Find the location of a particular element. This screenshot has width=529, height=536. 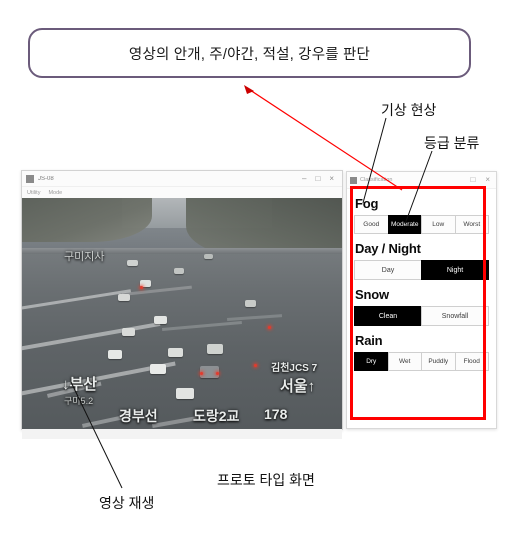

overlay-destination-up-label: 서울 is located at coordinates (294, 386).